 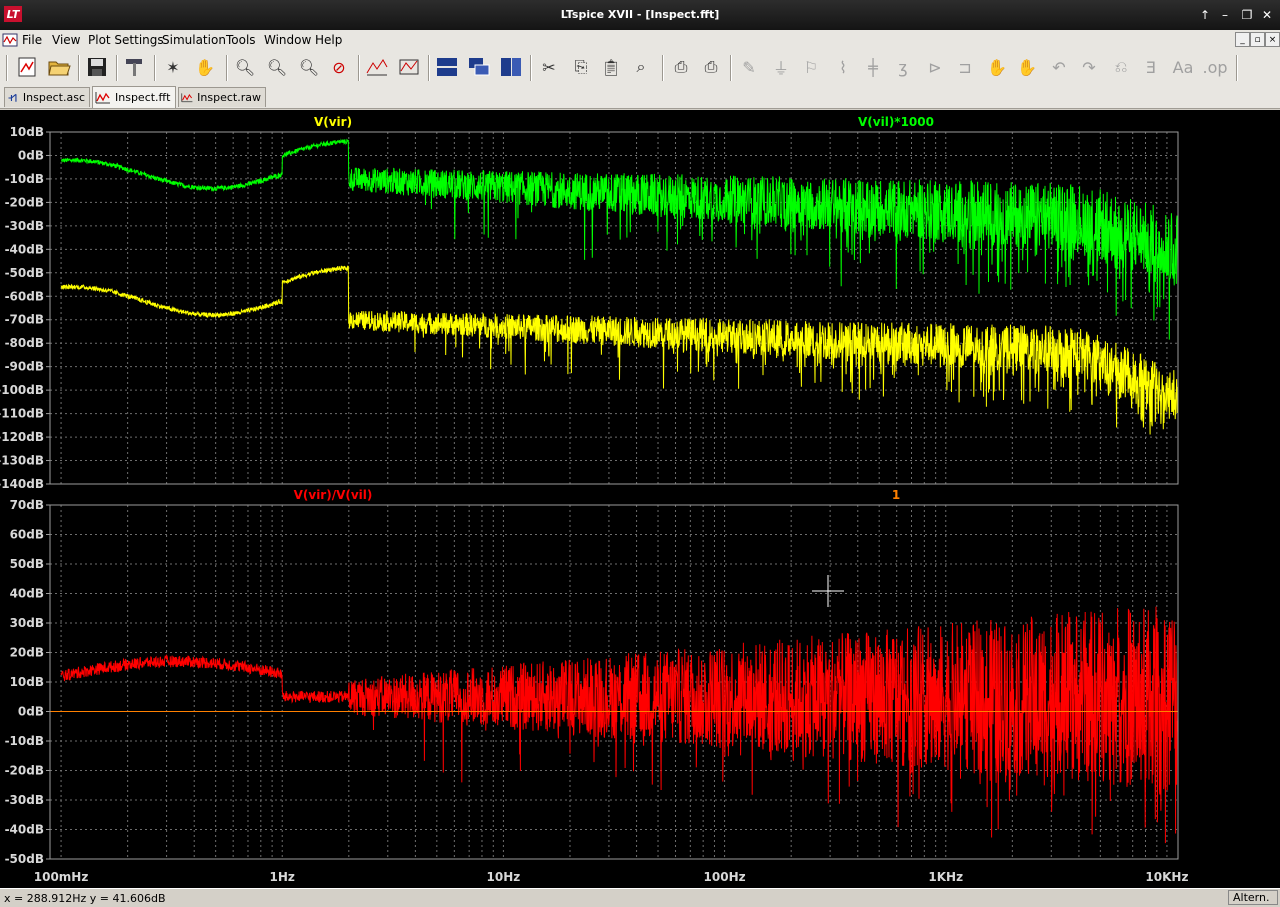 What do you see at coordinates (24, 343) in the screenshot?
I see `y-tick-label: -80dB` at bounding box center [24, 343].